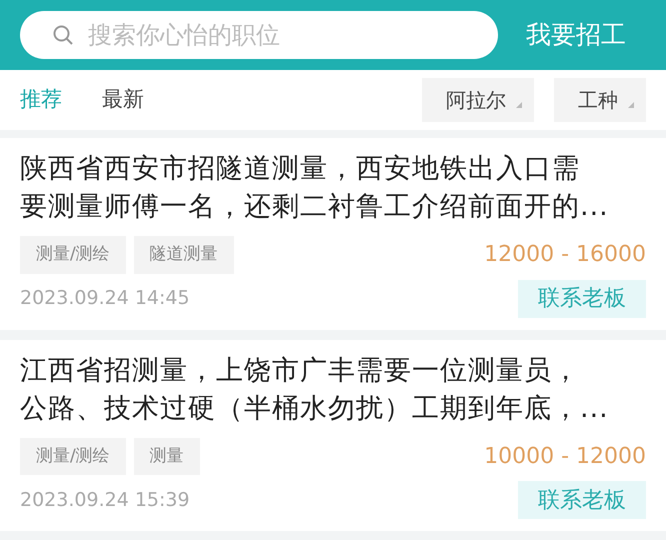 The height and width of the screenshot is (540, 666). Describe the element at coordinates (300, 169) in the screenshot. I see `job-title: 陕西省西安市招隧道测量，西安地铁出入口需` at that location.